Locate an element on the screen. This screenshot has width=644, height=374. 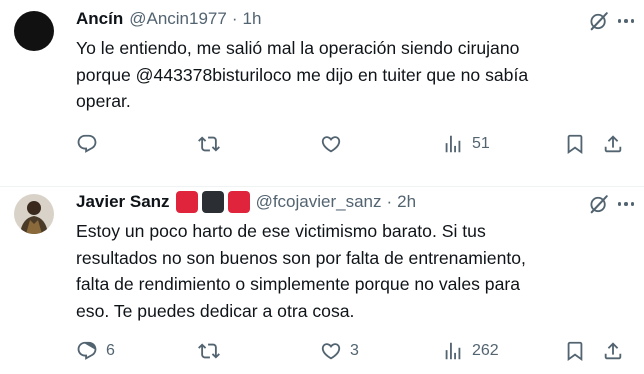
tweet-actions: 6 3 262 is located at coordinates (355, 351).